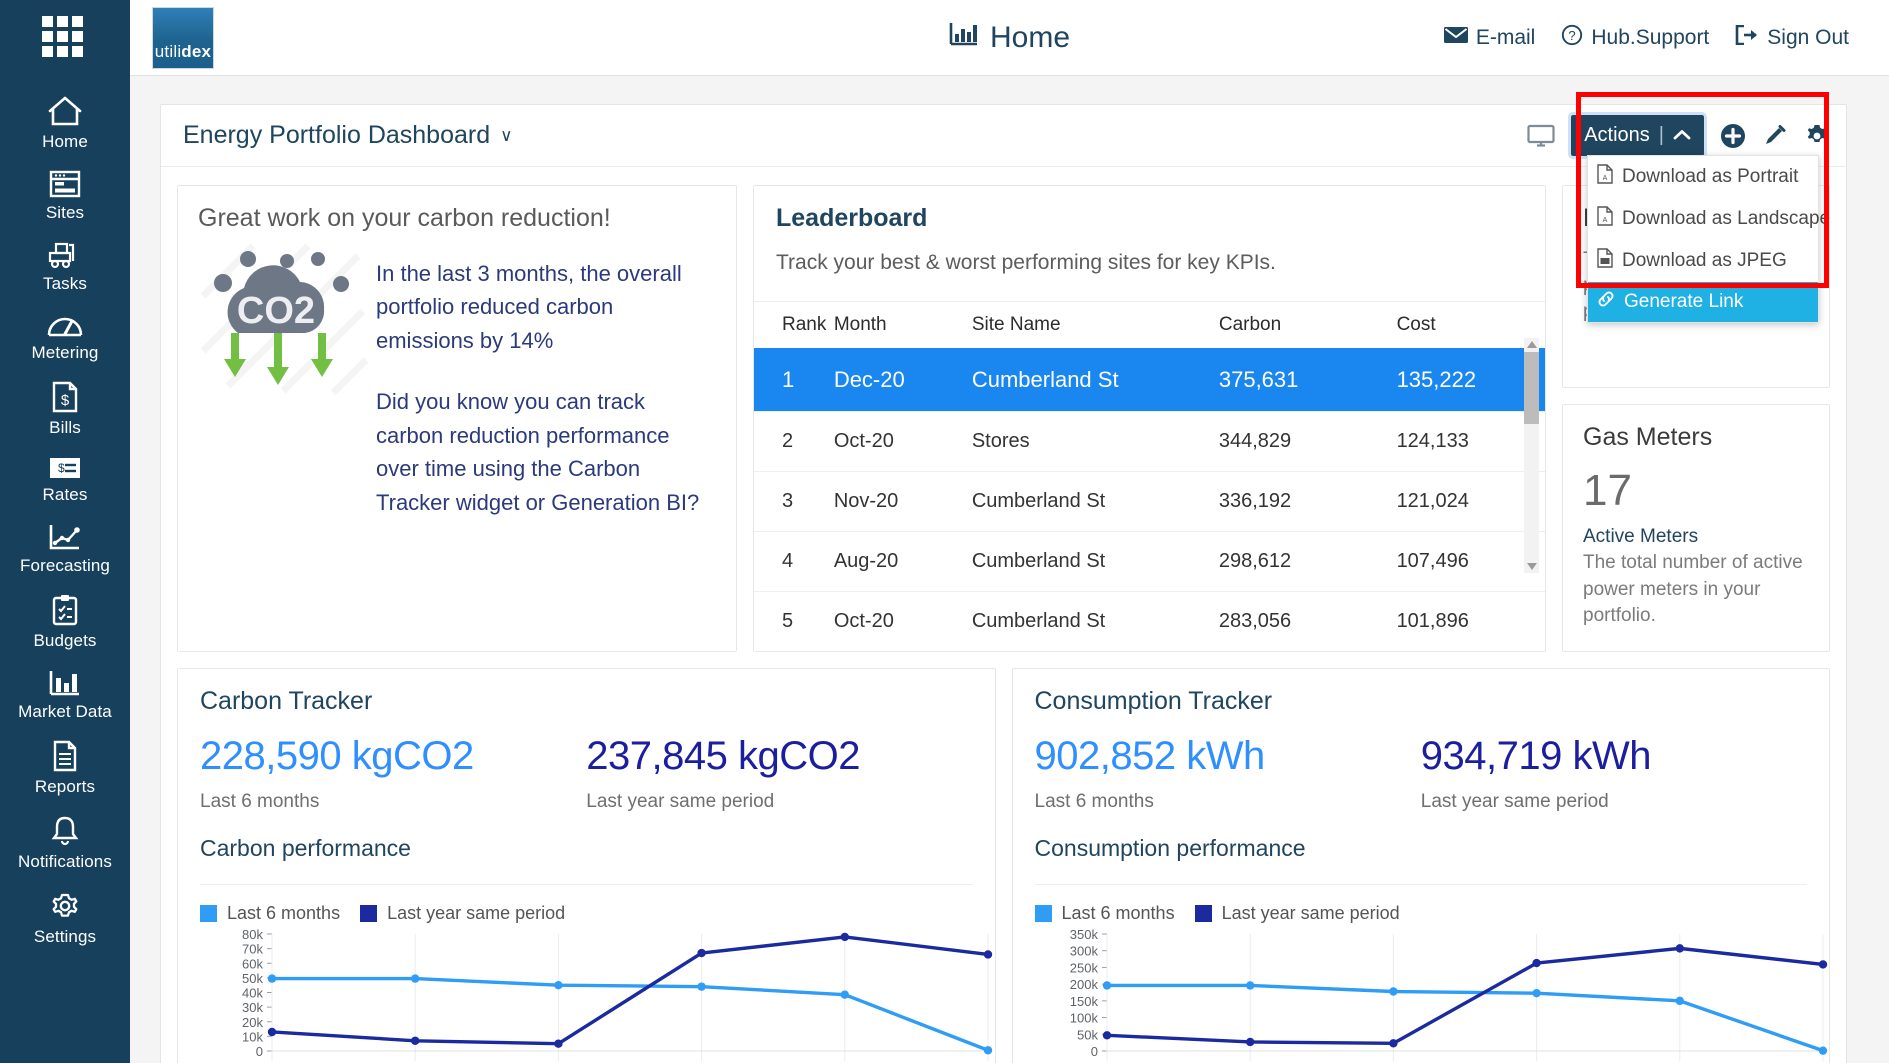 This screenshot has width=1889, height=1063. What do you see at coordinates (794, 501) in the screenshot?
I see `cell-rank: 3` at bounding box center [794, 501].